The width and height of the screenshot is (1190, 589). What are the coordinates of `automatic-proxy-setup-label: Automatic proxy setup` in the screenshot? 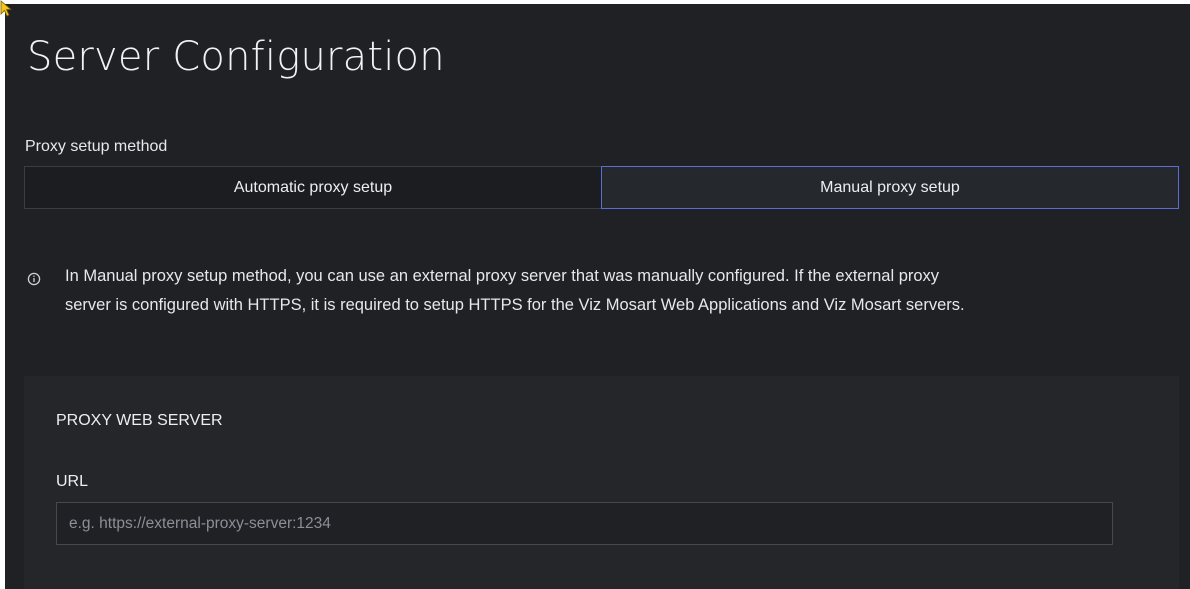 It's located at (313, 187).